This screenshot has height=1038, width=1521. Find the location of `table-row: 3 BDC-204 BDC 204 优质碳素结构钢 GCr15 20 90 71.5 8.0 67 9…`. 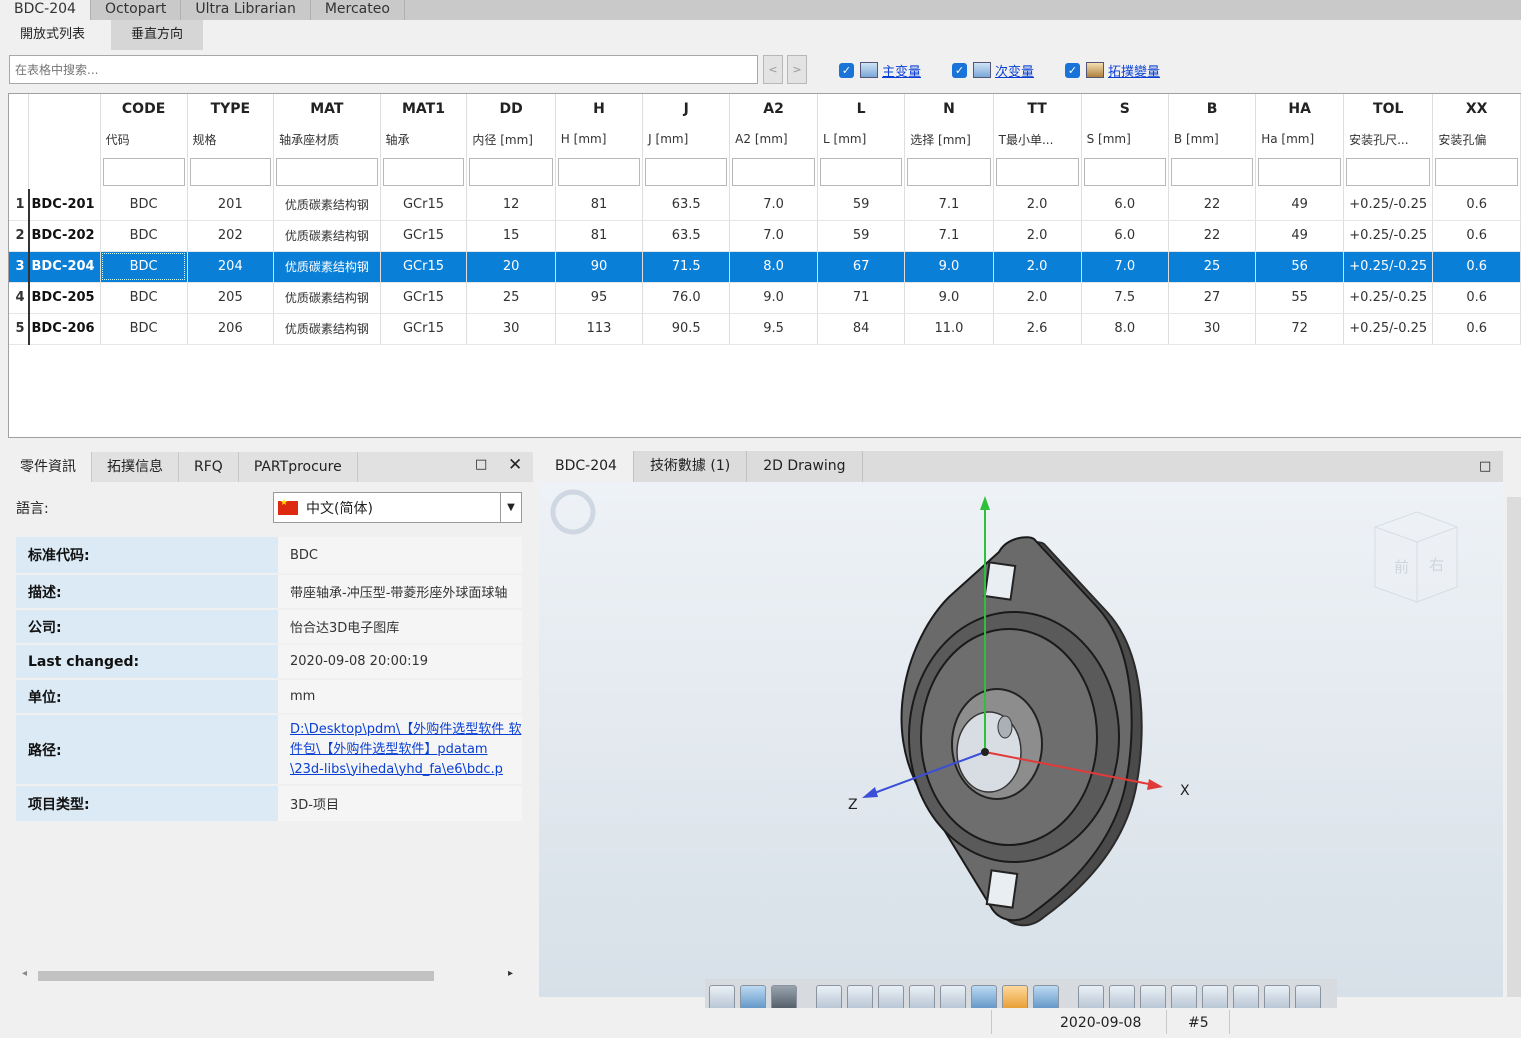

table-row: 3 BDC-204 BDC 204 优质碳素结构钢 GCr15 20 90 71.5 8.0 67 9… is located at coordinates (765, 267).